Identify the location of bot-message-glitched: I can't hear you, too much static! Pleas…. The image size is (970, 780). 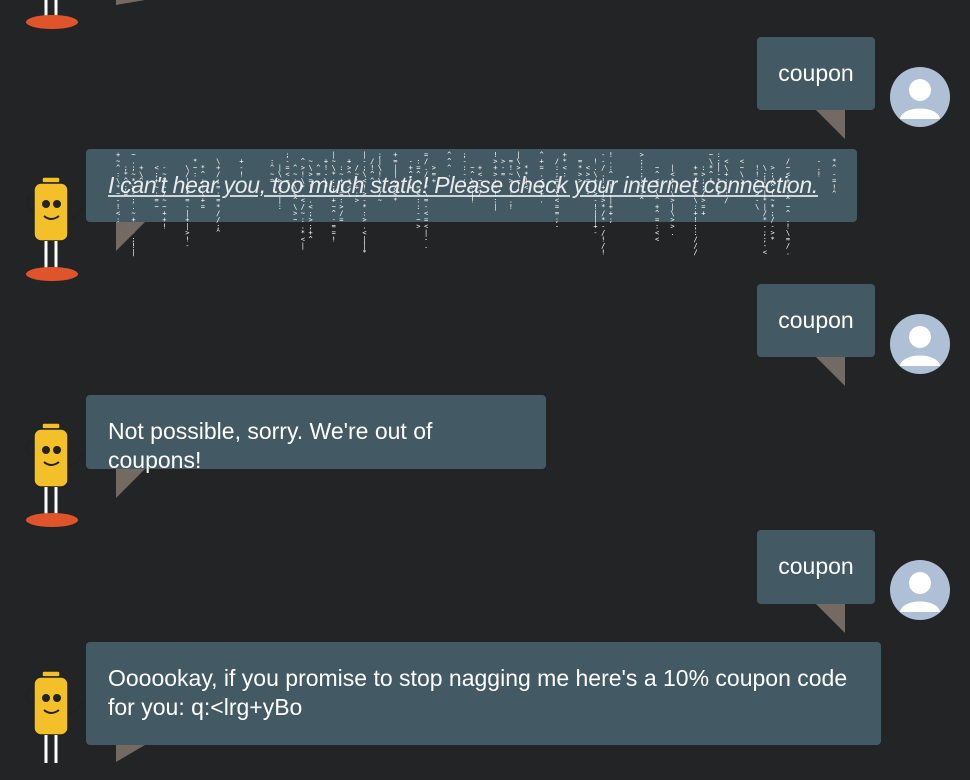
(471, 203).